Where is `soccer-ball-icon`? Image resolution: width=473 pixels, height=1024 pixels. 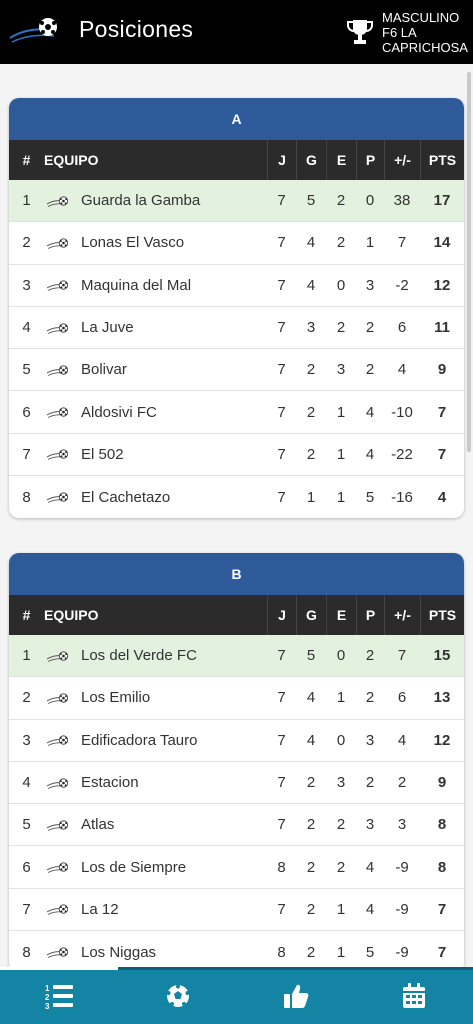 soccer-ball-icon is located at coordinates (178, 996).